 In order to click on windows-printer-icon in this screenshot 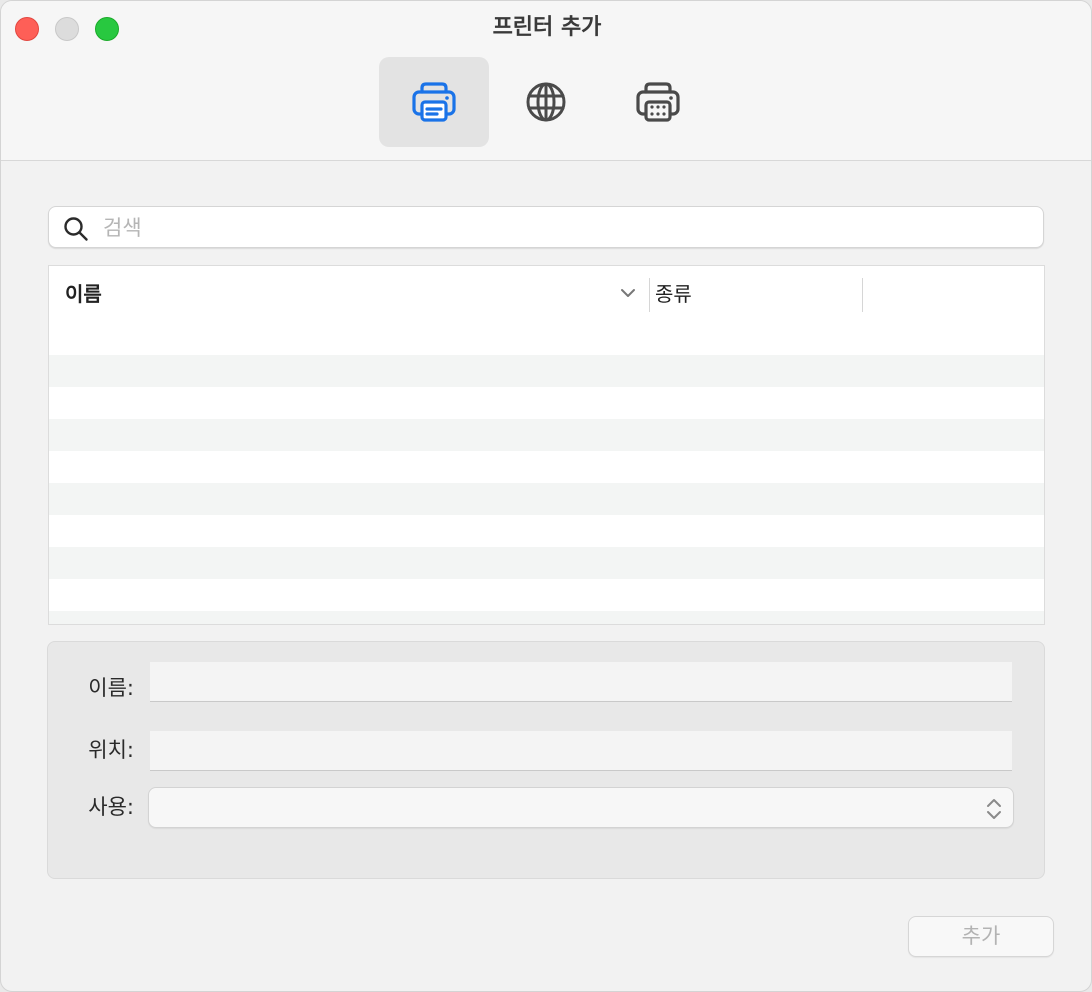, I will do `click(658, 102)`.